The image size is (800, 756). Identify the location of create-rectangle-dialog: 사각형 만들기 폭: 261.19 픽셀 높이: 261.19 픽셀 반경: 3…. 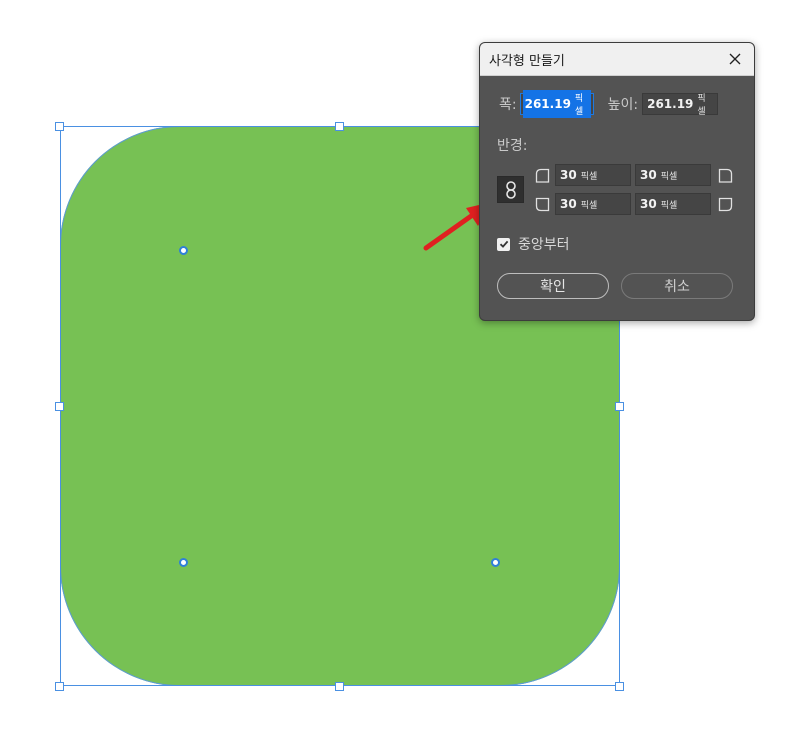
(617, 181).